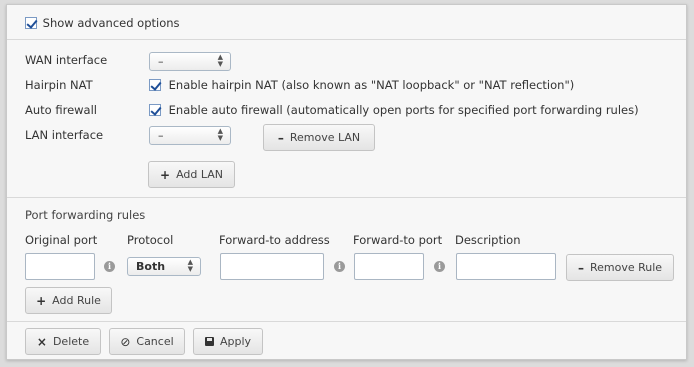 The image size is (694, 367). I want to click on cancel-icon: ⊘, so click(125, 341).